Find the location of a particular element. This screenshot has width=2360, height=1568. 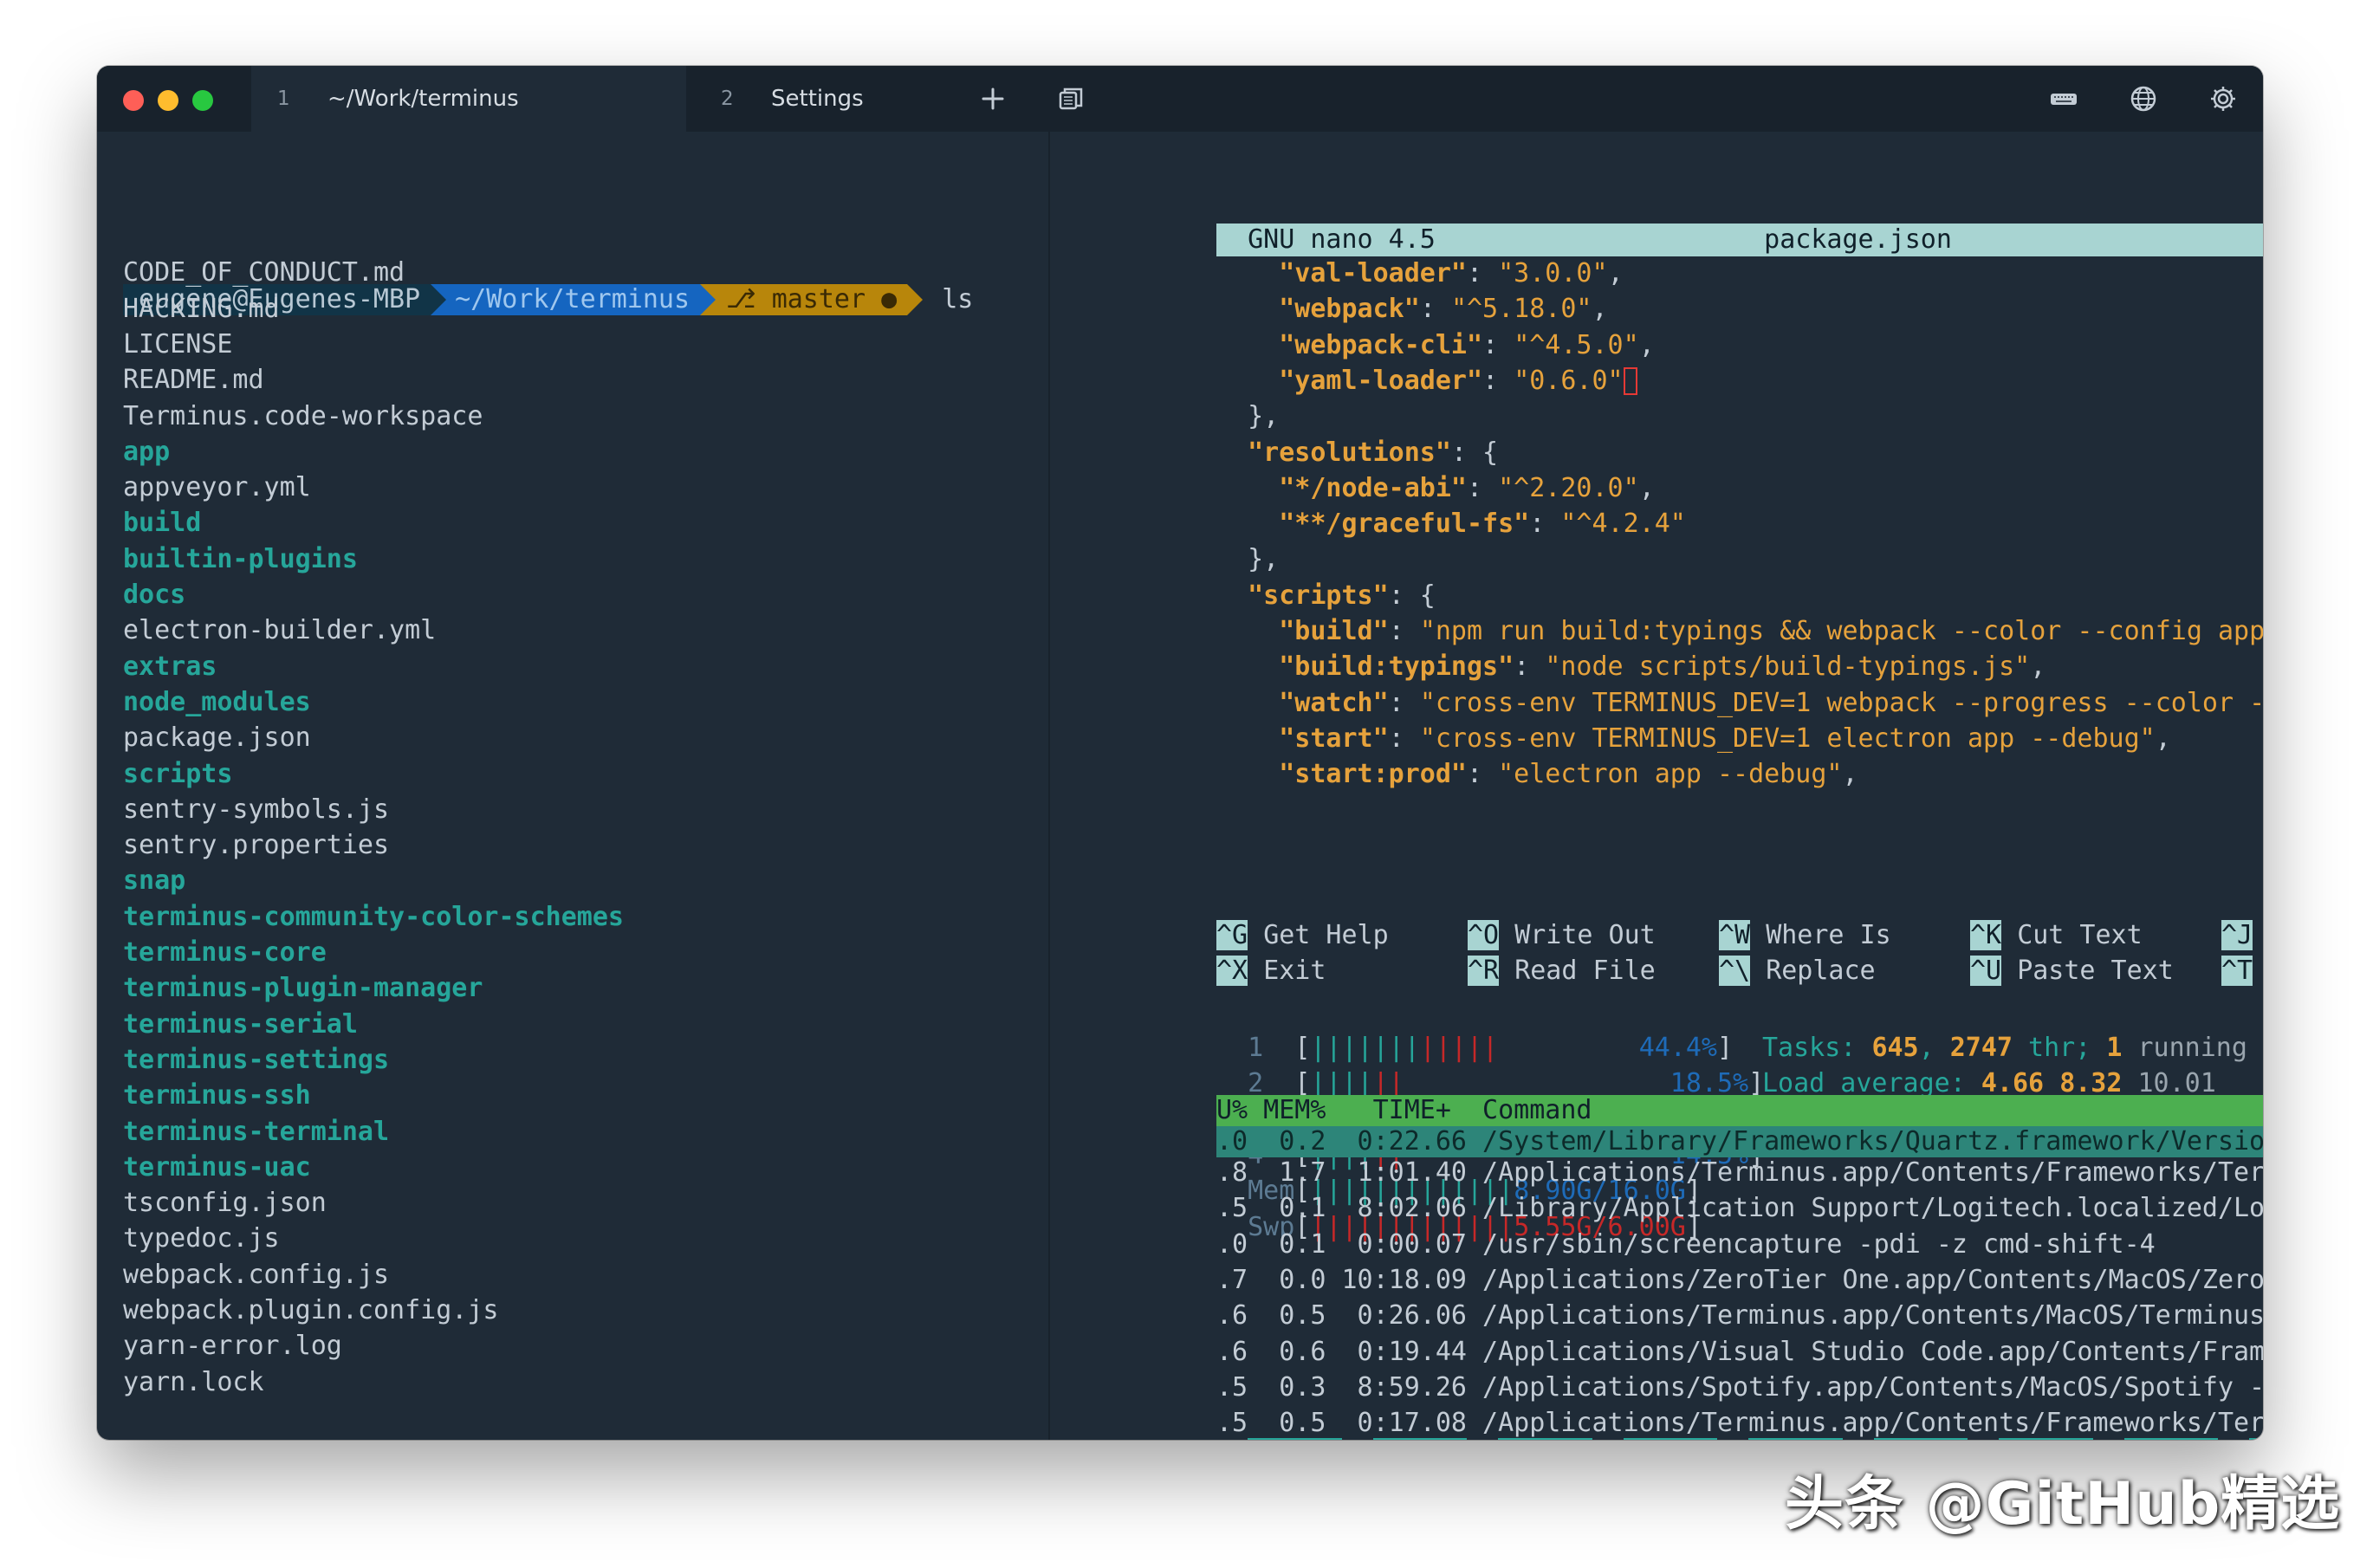

tab-settings: 2 Settings is located at coordinates (859, 99).